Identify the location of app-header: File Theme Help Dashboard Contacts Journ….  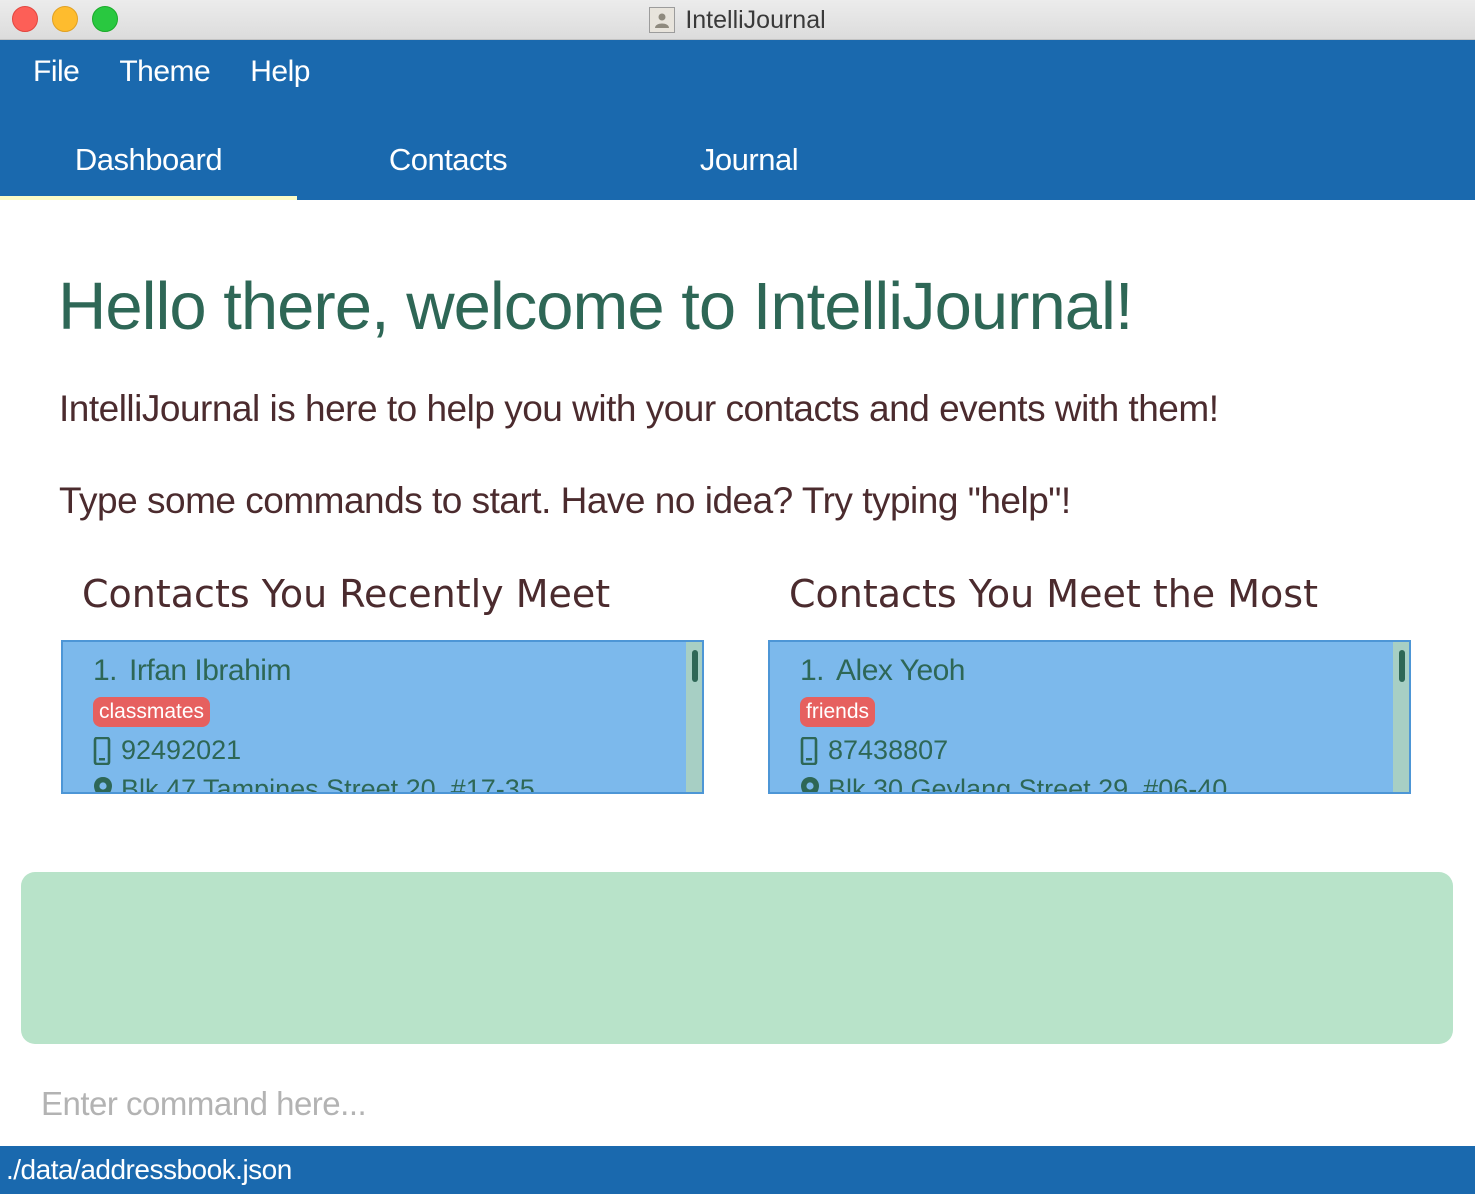
(737, 120).